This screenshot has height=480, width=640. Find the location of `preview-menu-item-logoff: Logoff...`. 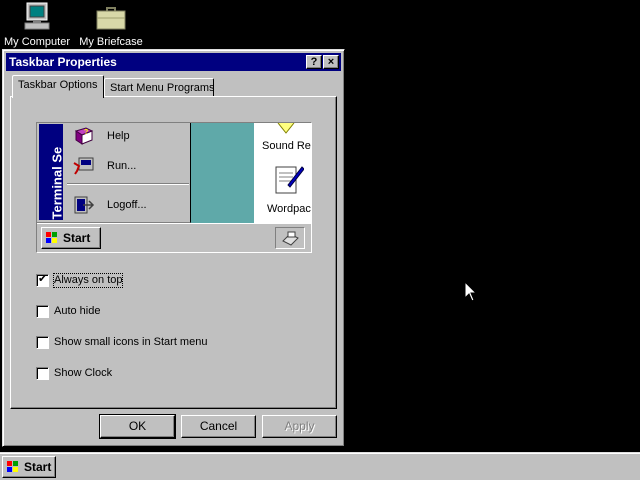

preview-menu-item-logoff: Logoff... is located at coordinates (128, 205).